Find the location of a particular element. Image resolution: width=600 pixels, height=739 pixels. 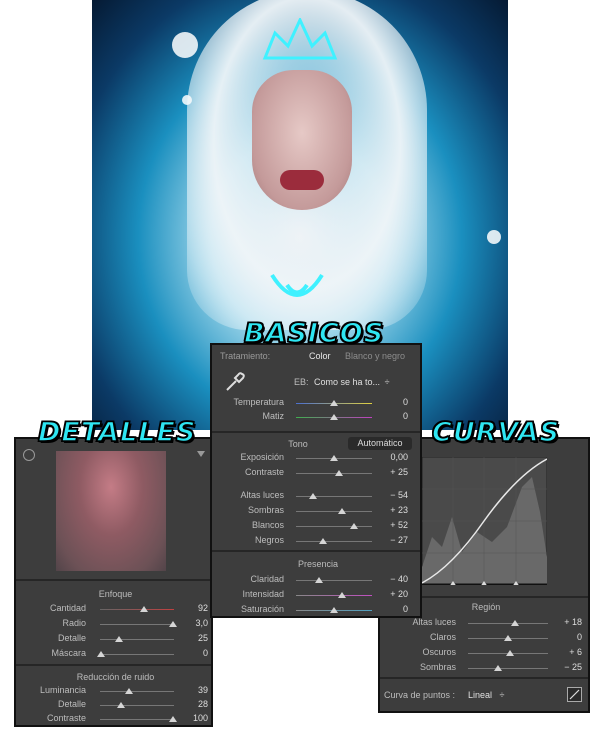

enfoque-title: Enfoque is located at coordinates (115, 594).